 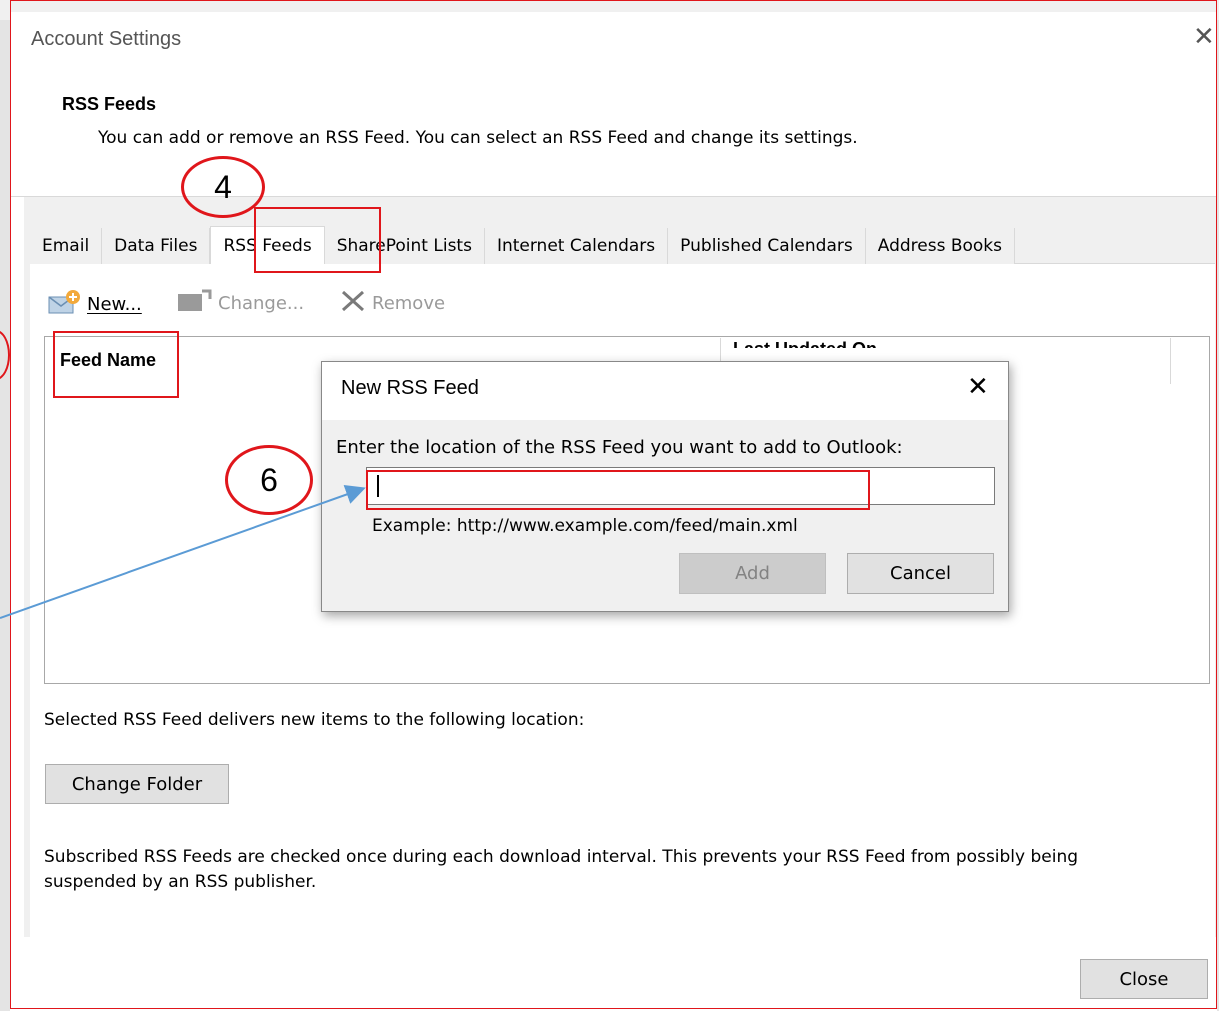 What do you see at coordinates (223, 187) in the screenshot?
I see `annotation-step-4: 4` at bounding box center [223, 187].